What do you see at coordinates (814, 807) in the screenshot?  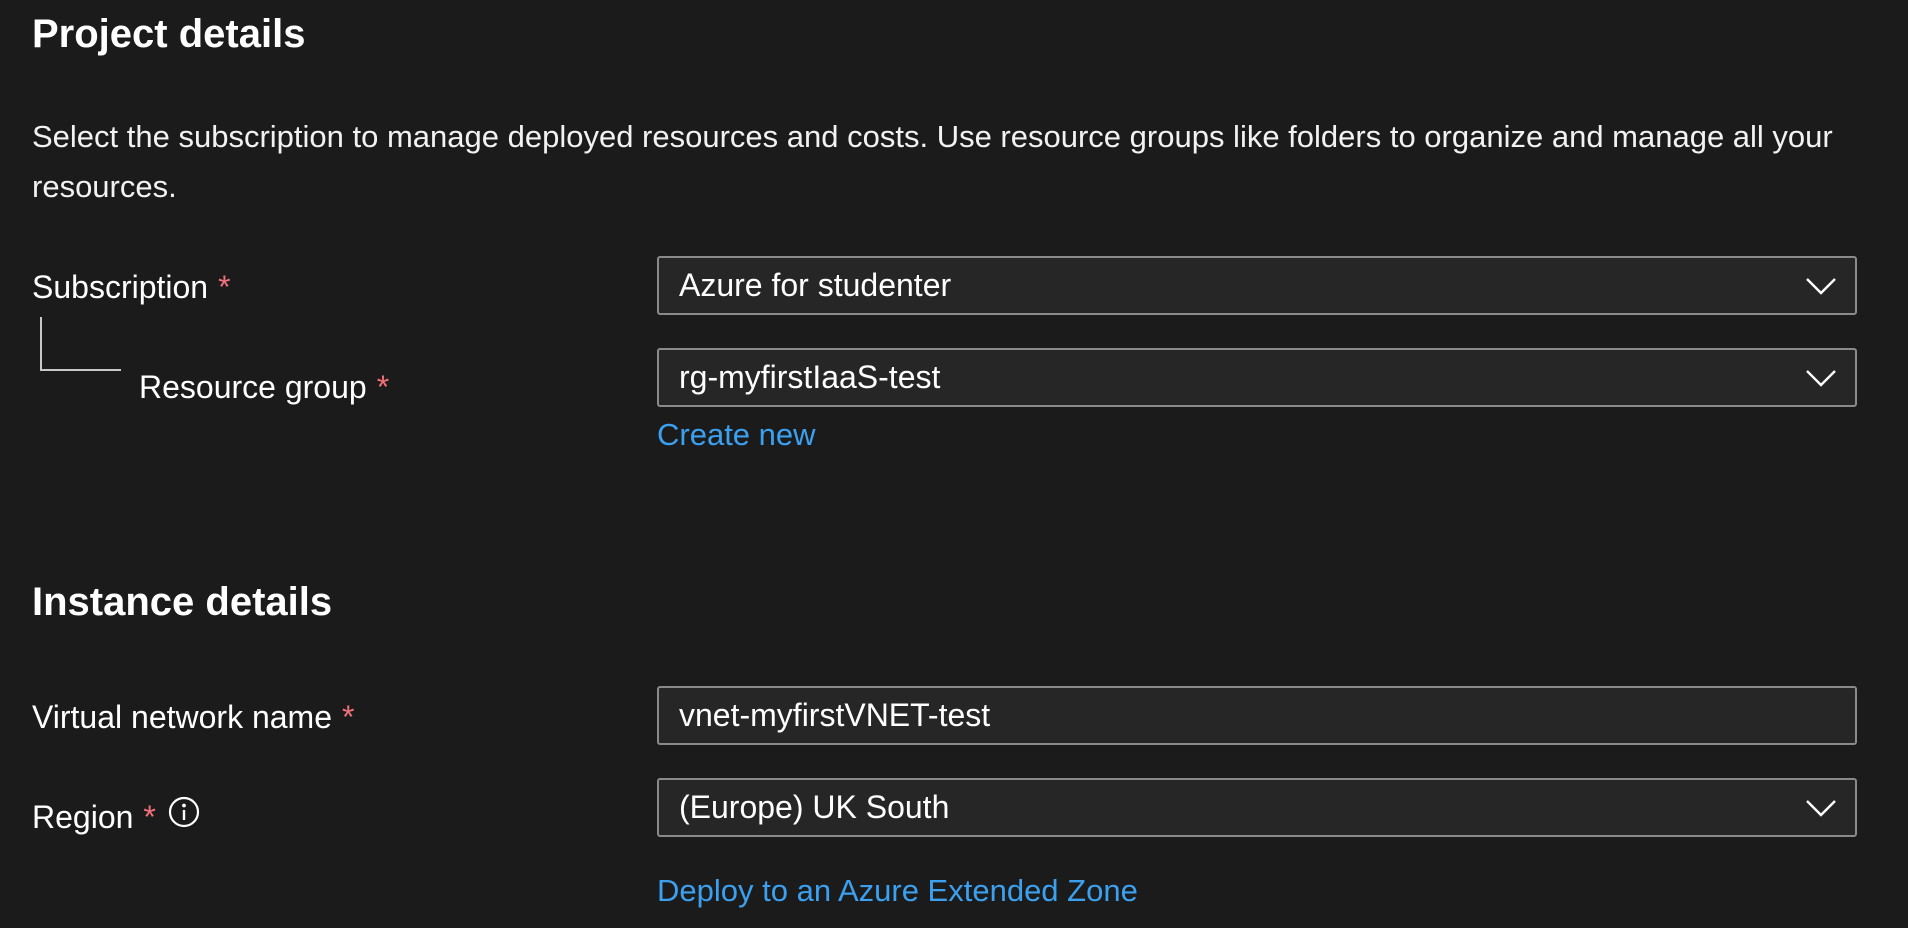 I see `region-dropdown-value: (Europe) UK South` at bounding box center [814, 807].